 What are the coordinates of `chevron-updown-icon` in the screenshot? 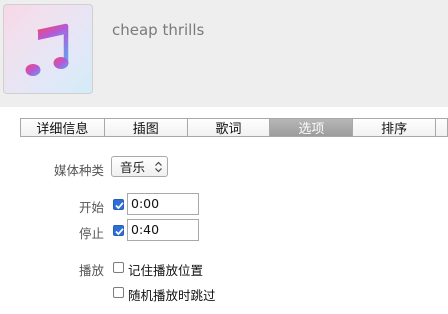 It's located at (158, 167).